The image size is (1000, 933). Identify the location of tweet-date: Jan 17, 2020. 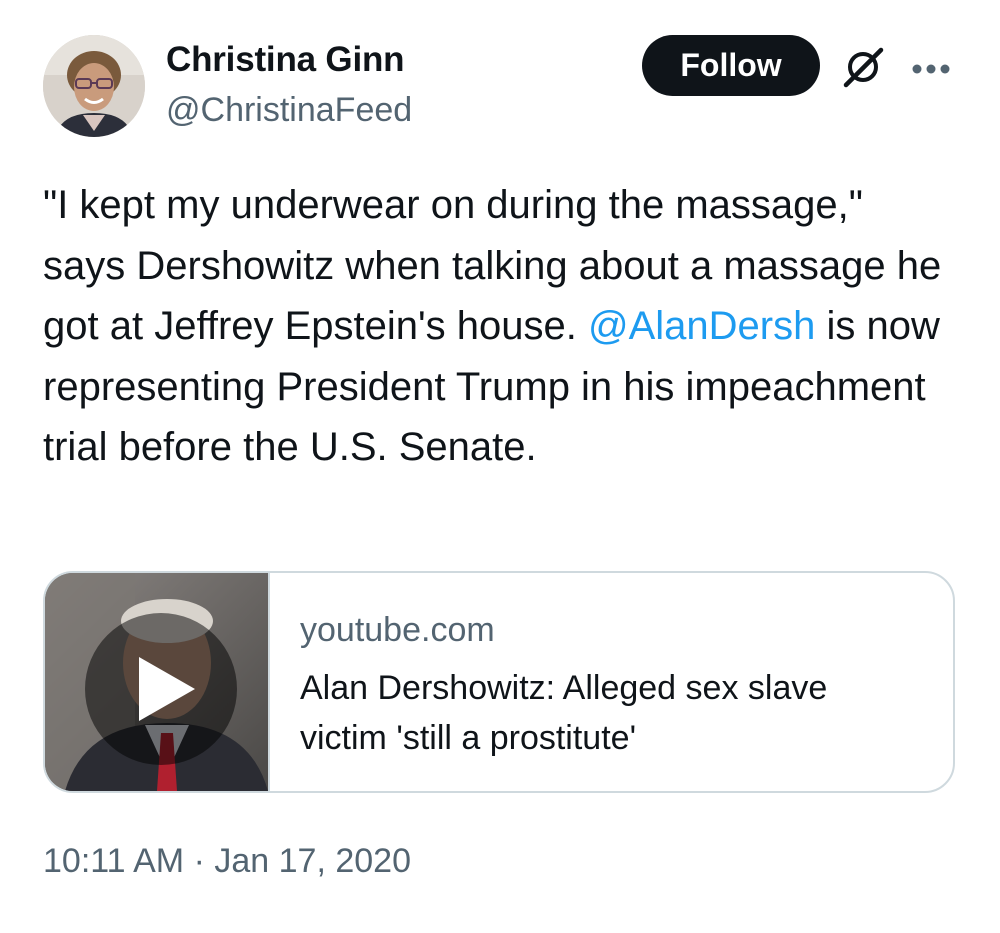
(312, 861).